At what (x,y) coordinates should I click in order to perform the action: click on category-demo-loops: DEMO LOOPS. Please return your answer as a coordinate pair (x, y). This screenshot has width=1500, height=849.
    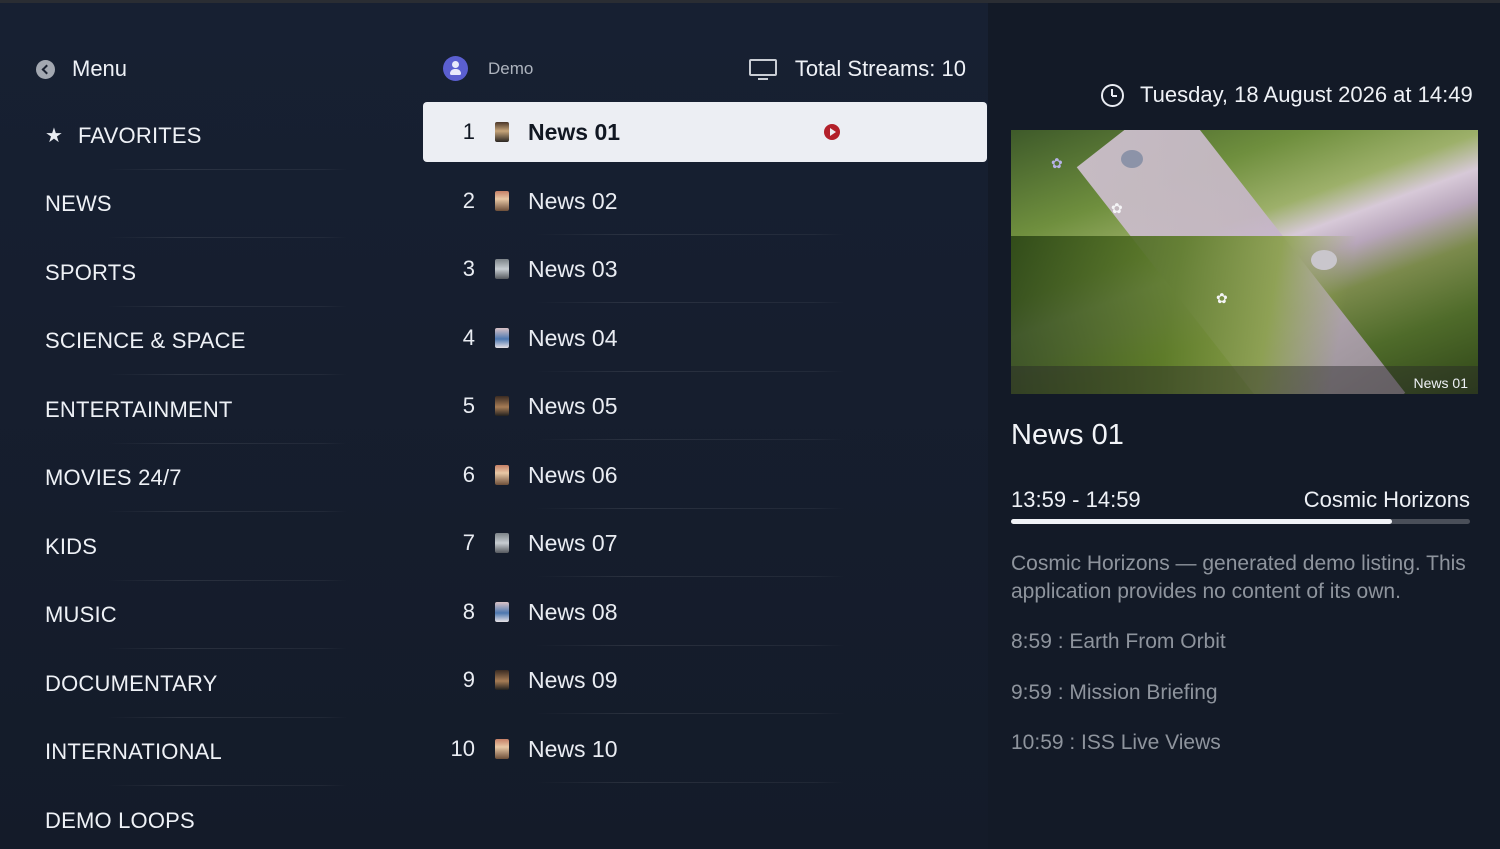
    Looking at the image, I should click on (190, 818).